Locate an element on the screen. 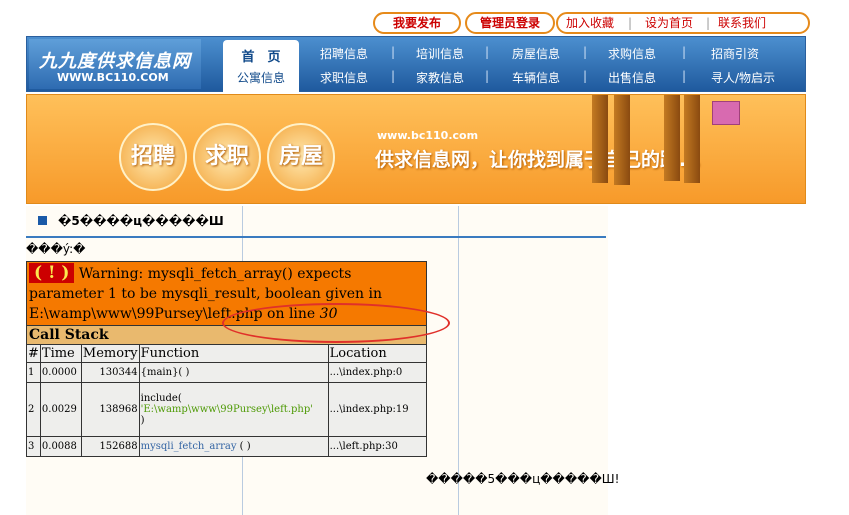 This screenshot has height=515, width=849. nav-housing: 房屋信息 is located at coordinates (536, 53).